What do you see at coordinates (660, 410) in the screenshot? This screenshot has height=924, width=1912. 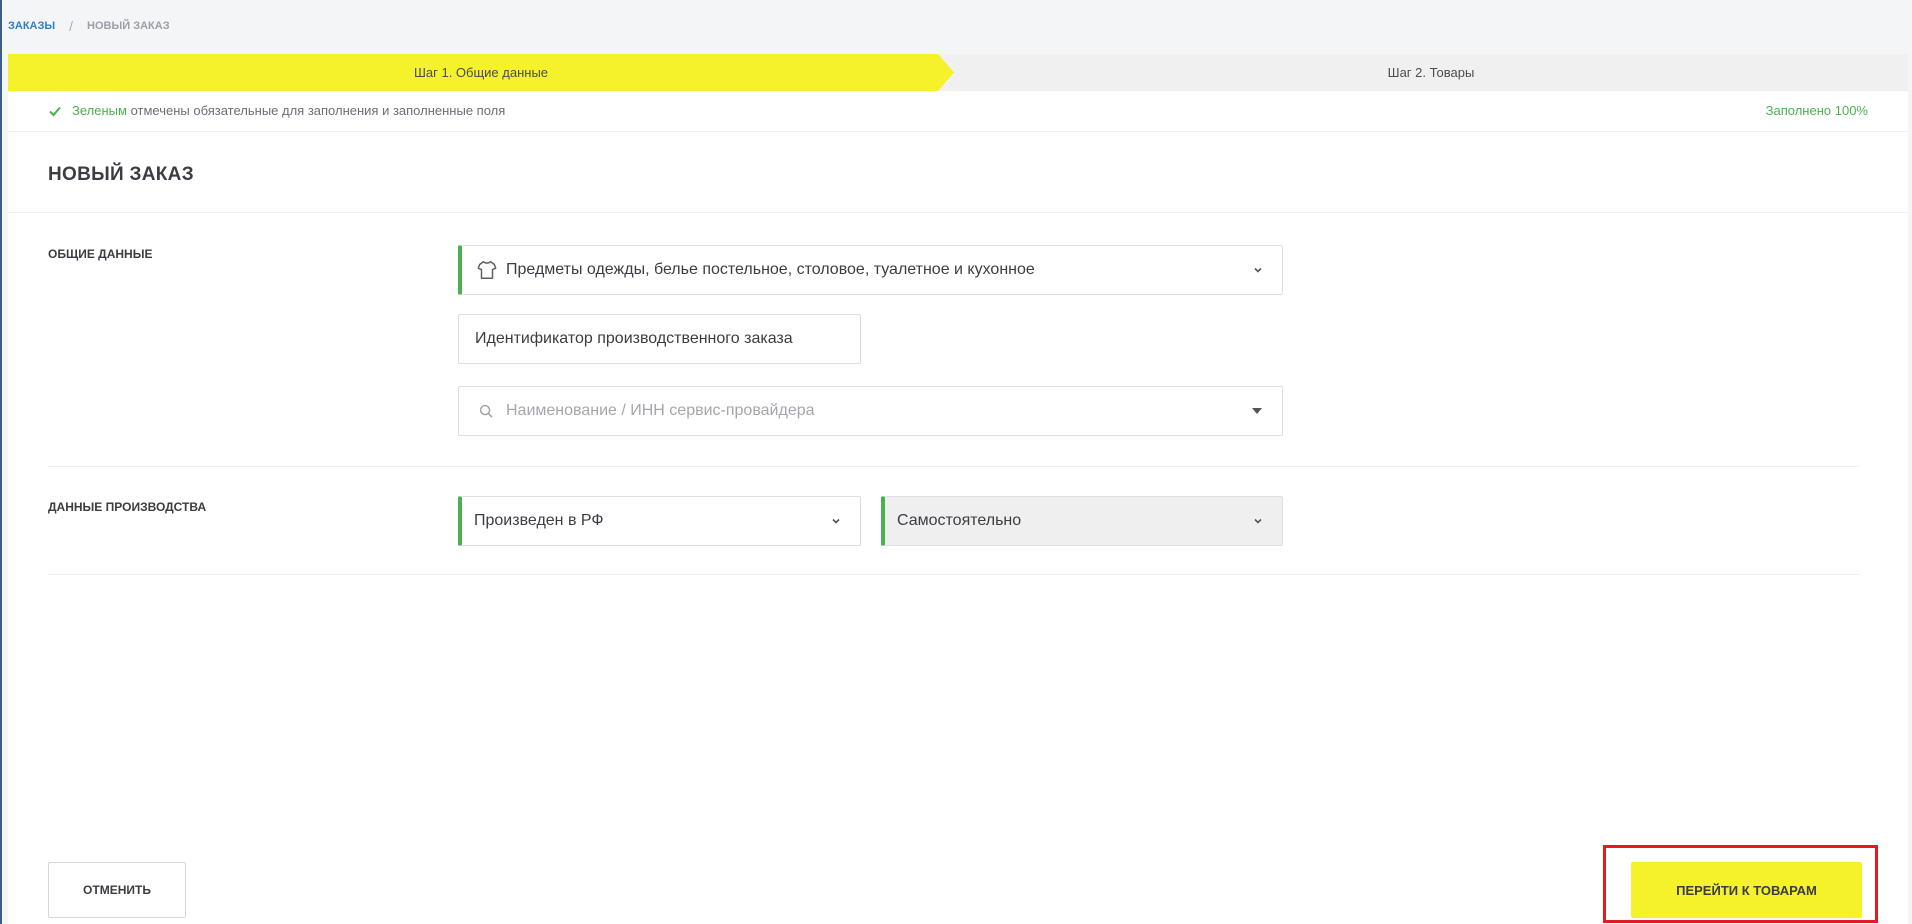 I see `service-provider-placeholder: Наименование / ИНН сервис-провайдера` at bounding box center [660, 410].